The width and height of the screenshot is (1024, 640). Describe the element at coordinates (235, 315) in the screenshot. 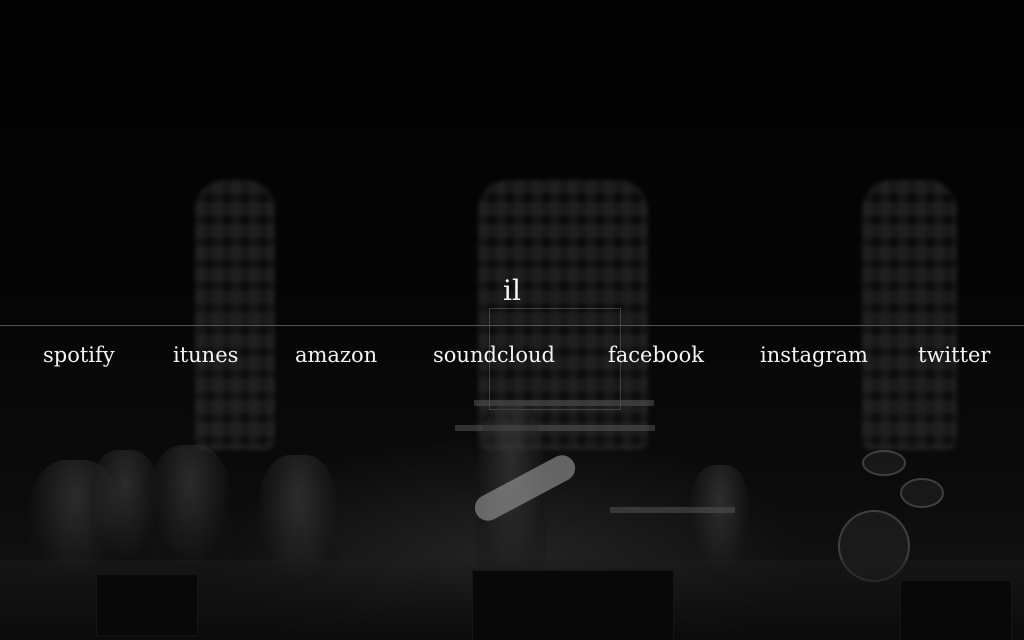

I see `stage-banner-left` at that location.